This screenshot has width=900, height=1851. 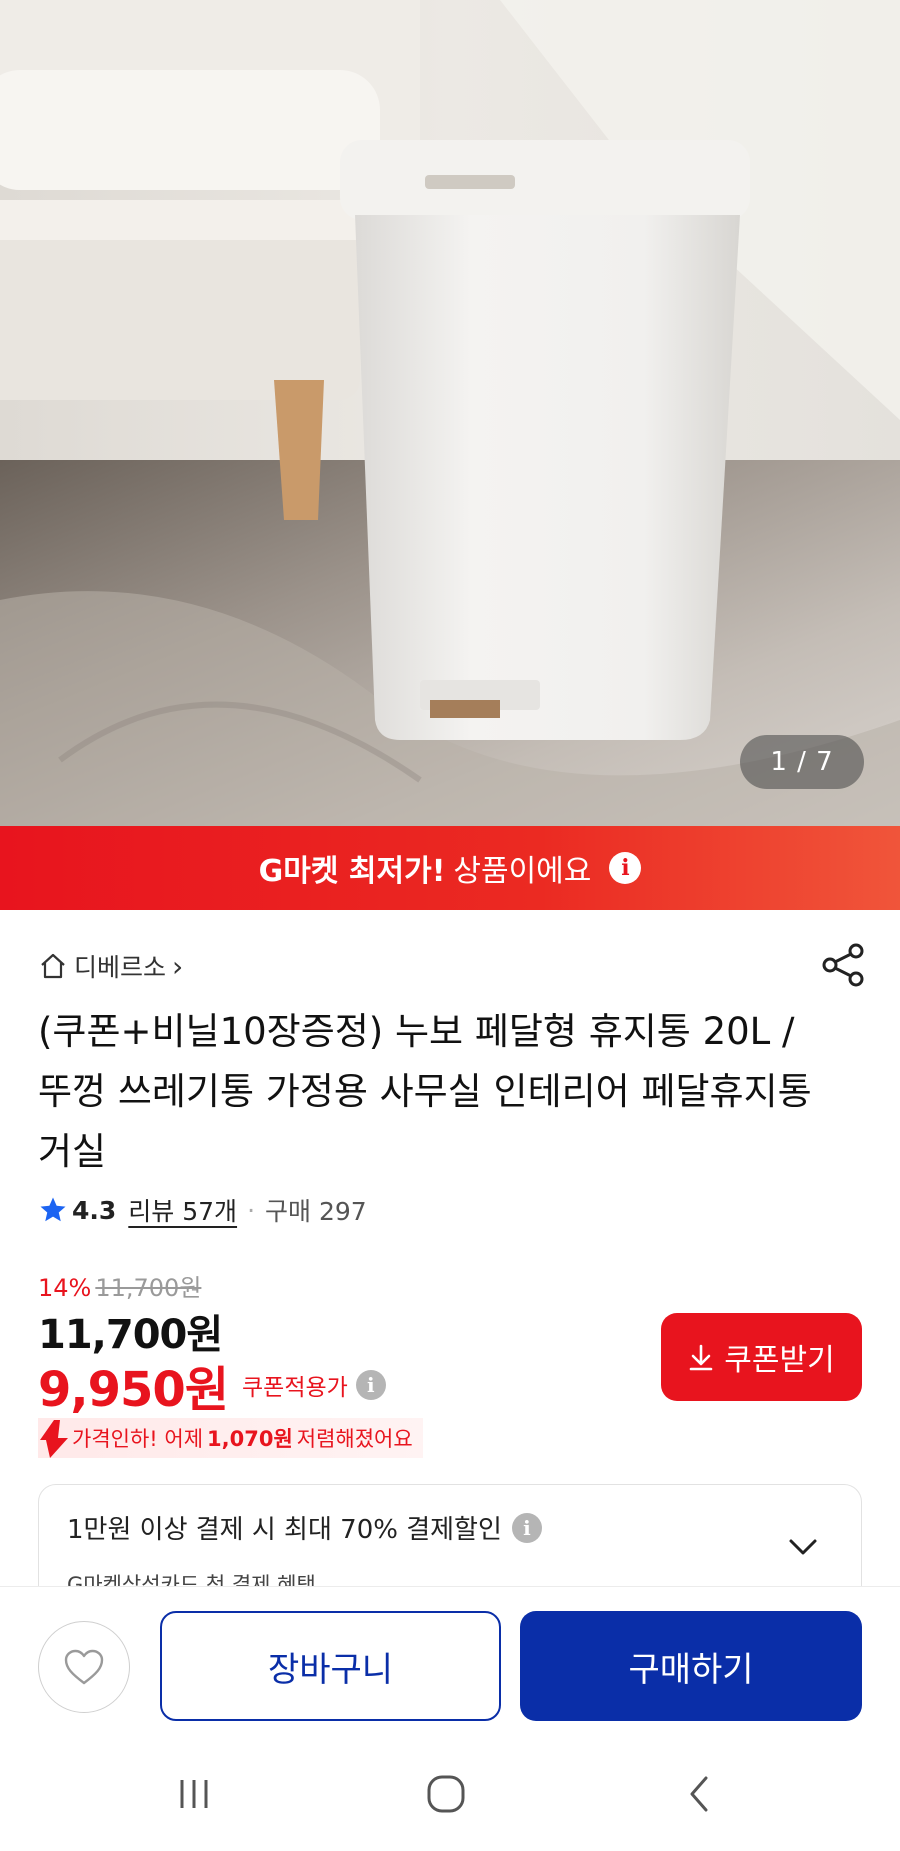 What do you see at coordinates (316, 1211) in the screenshot?
I see `purchase-count: 구매 297` at bounding box center [316, 1211].